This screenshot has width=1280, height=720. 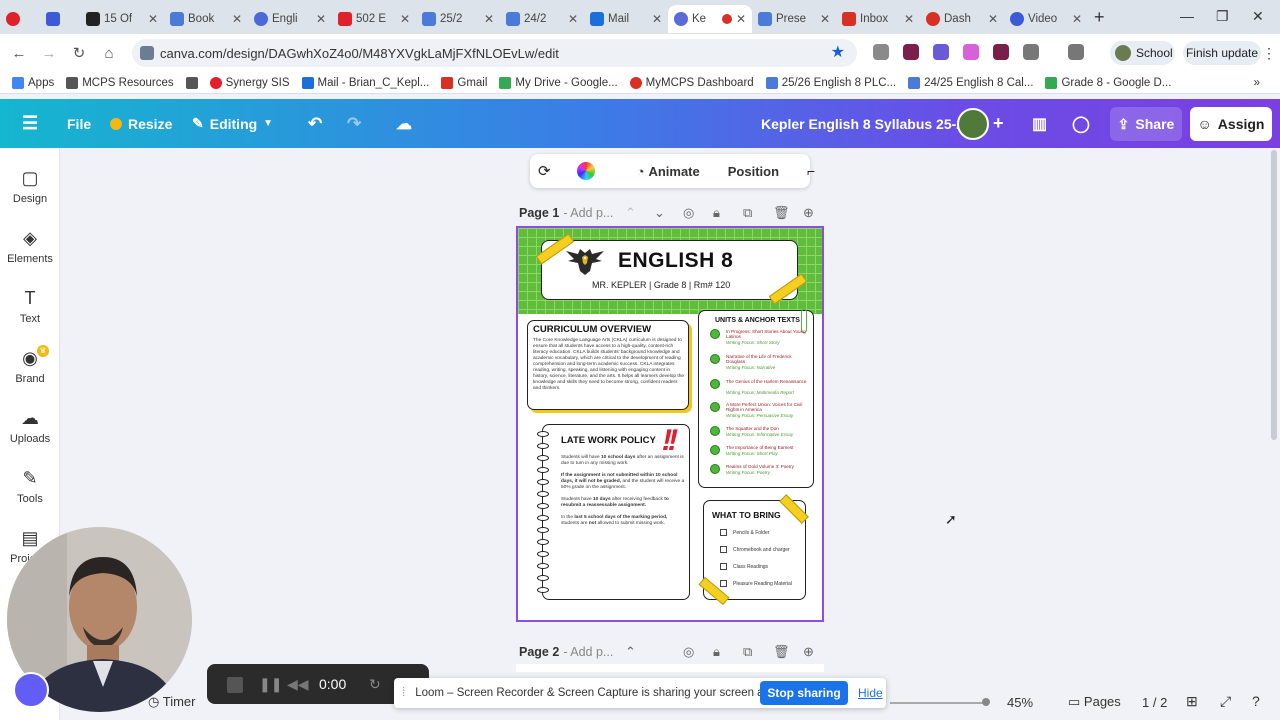 What do you see at coordinates (19, 53) in the screenshot?
I see `back-icon: ←` at bounding box center [19, 53].